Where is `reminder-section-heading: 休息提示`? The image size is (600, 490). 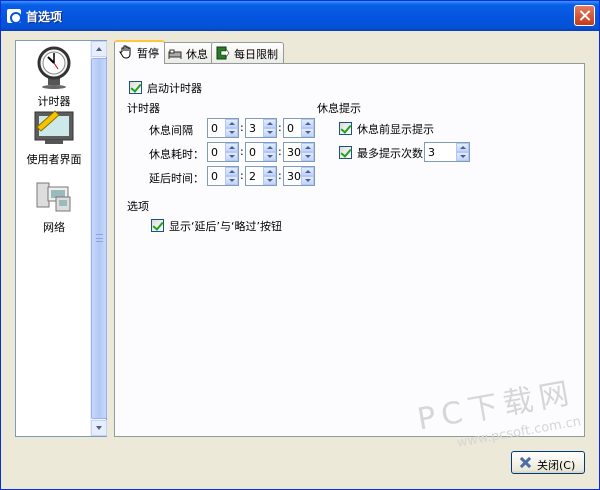
reminder-section-heading: 休息提示 is located at coordinates (339, 108).